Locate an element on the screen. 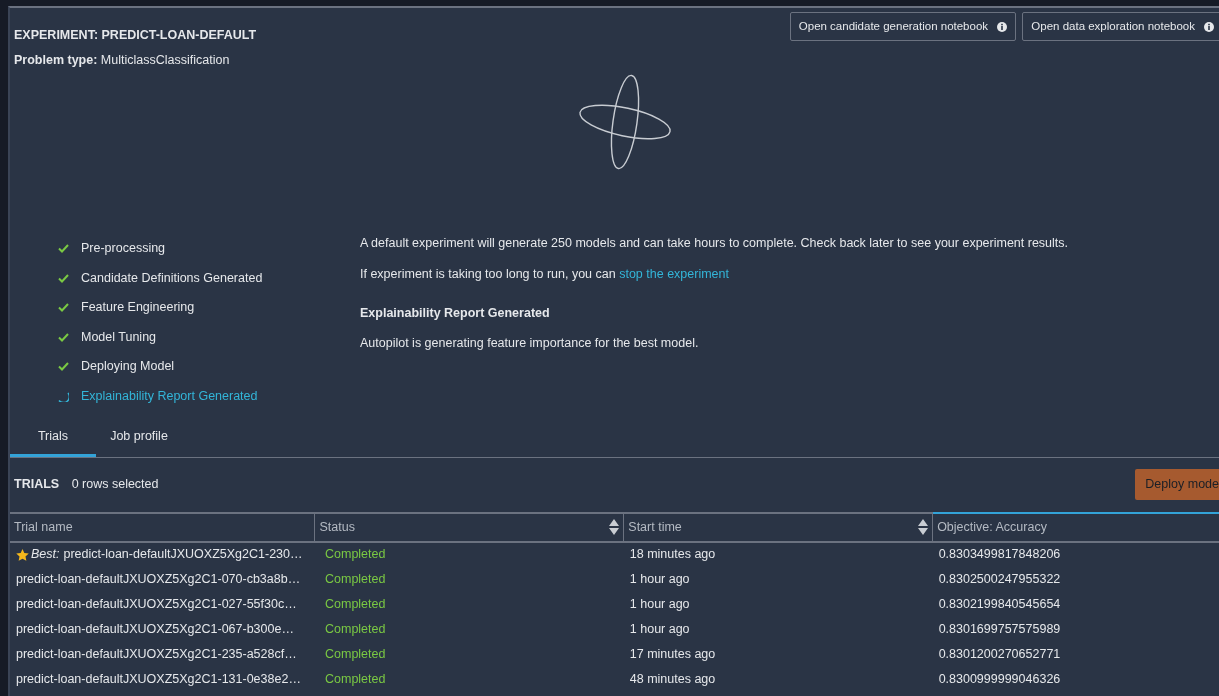 Image resolution: width=1219 pixels, height=696 pixels. problem-type: Problem type: MulticlassClassification is located at coordinates (122, 60).